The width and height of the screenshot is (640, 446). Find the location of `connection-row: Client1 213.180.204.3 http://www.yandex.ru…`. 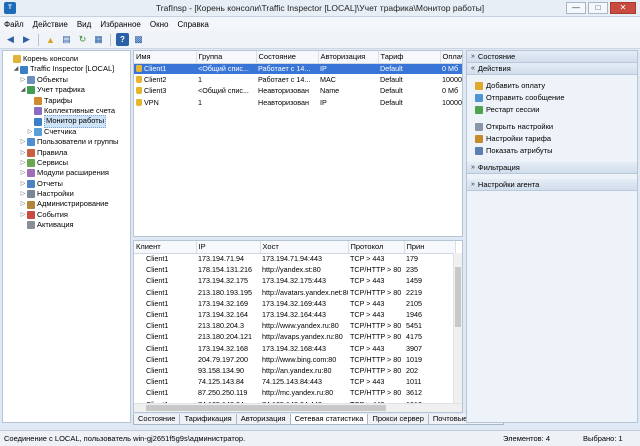

connection-row: Client1 213.180.204.3 http://www.yandex.ru… is located at coordinates (294, 325).